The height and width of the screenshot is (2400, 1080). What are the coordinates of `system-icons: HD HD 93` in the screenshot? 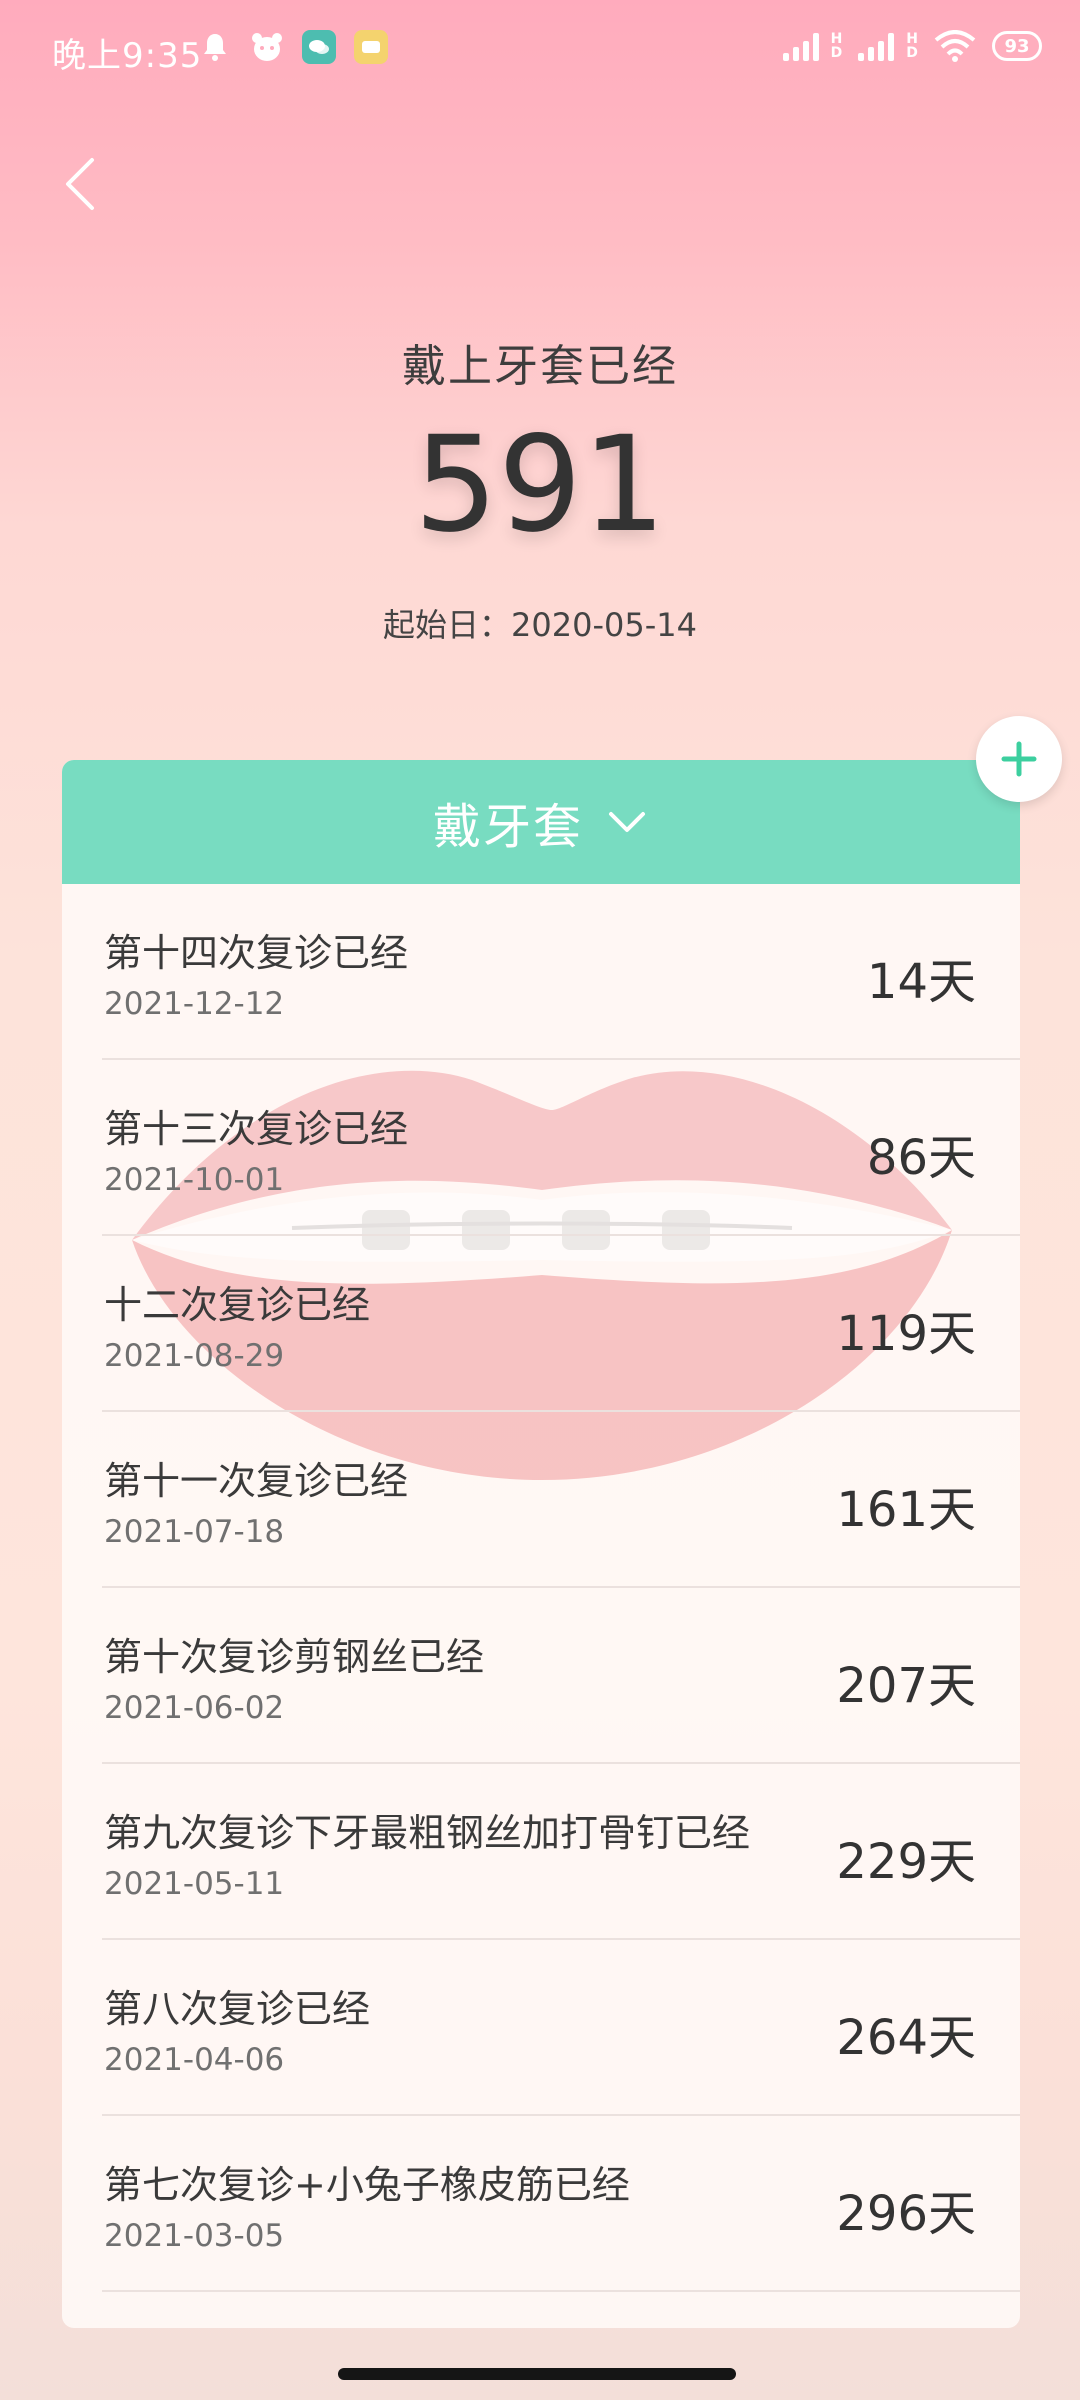 It's located at (912, 46).